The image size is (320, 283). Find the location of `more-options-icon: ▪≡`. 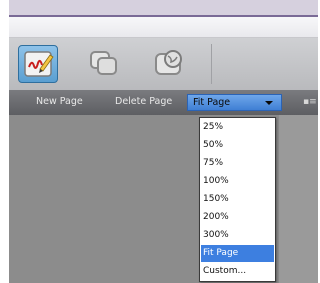

more-options-icon: ▪≡ is located at coordinates (310, 102).